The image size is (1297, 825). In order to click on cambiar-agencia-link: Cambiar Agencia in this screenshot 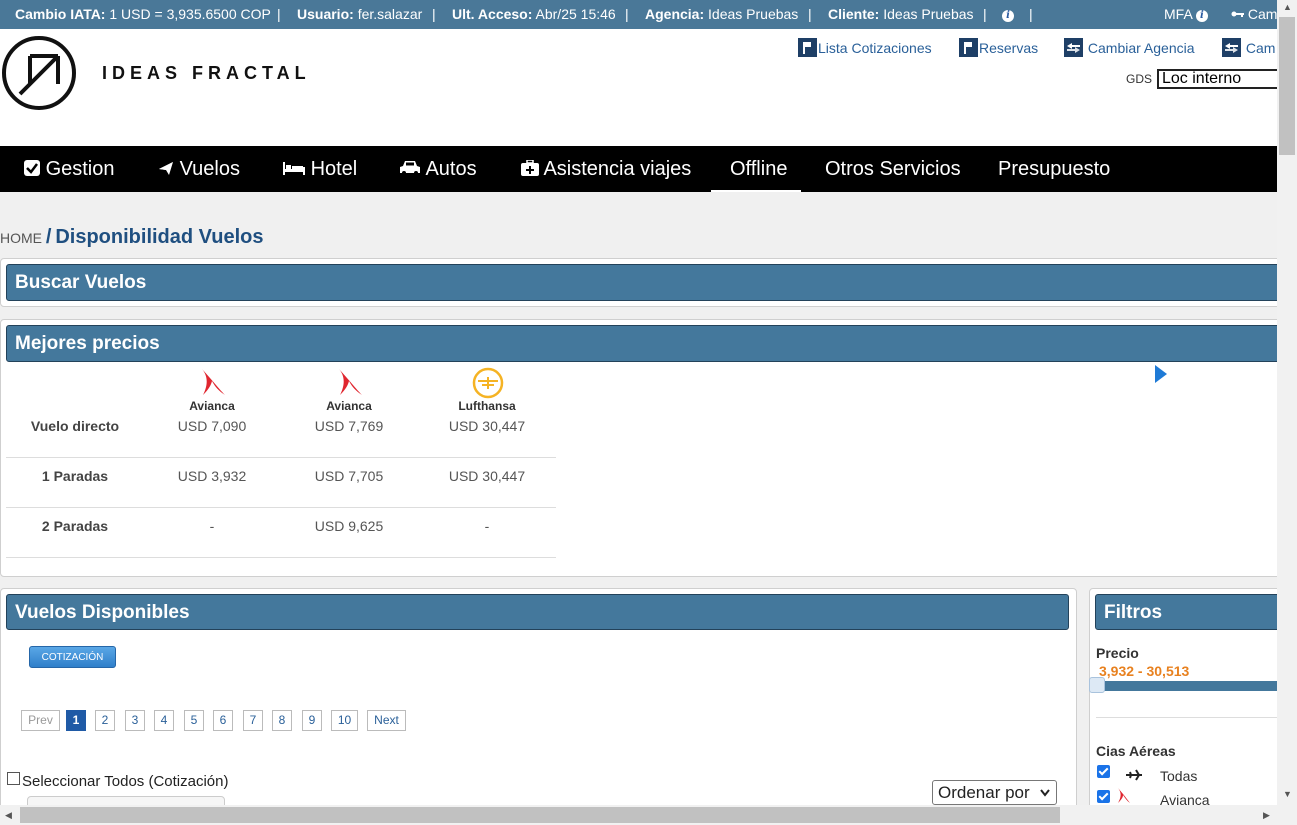, I will do `click(1129, 47)`.